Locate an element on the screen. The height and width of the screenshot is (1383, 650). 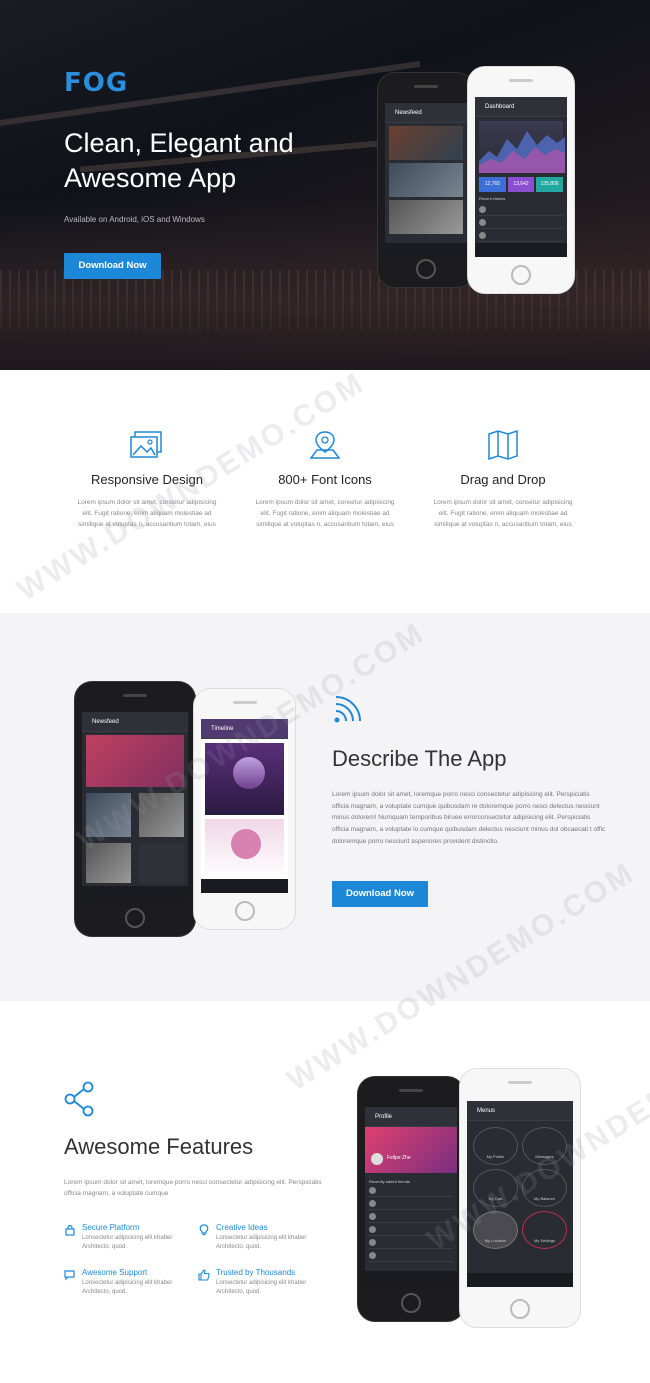
hero-title: Clean, Elegant and Awesome App is located at coordinates (179, 160).